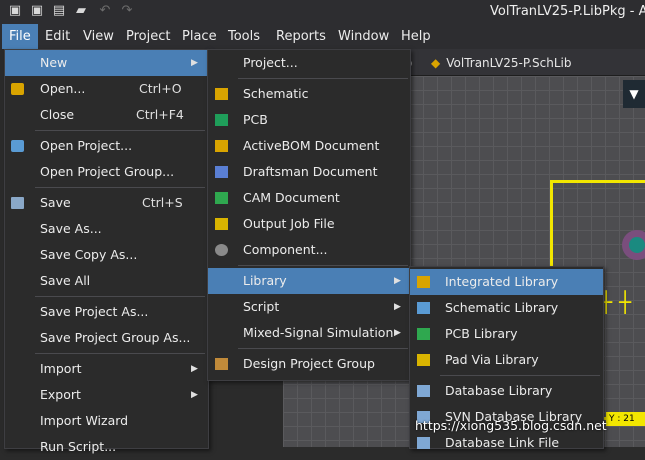 The image size is (645, 460). What do you see at coordinates (106, 369) in the screenshot?
I see `file-import-item: Import ▶` at bounding box center [106, 369].